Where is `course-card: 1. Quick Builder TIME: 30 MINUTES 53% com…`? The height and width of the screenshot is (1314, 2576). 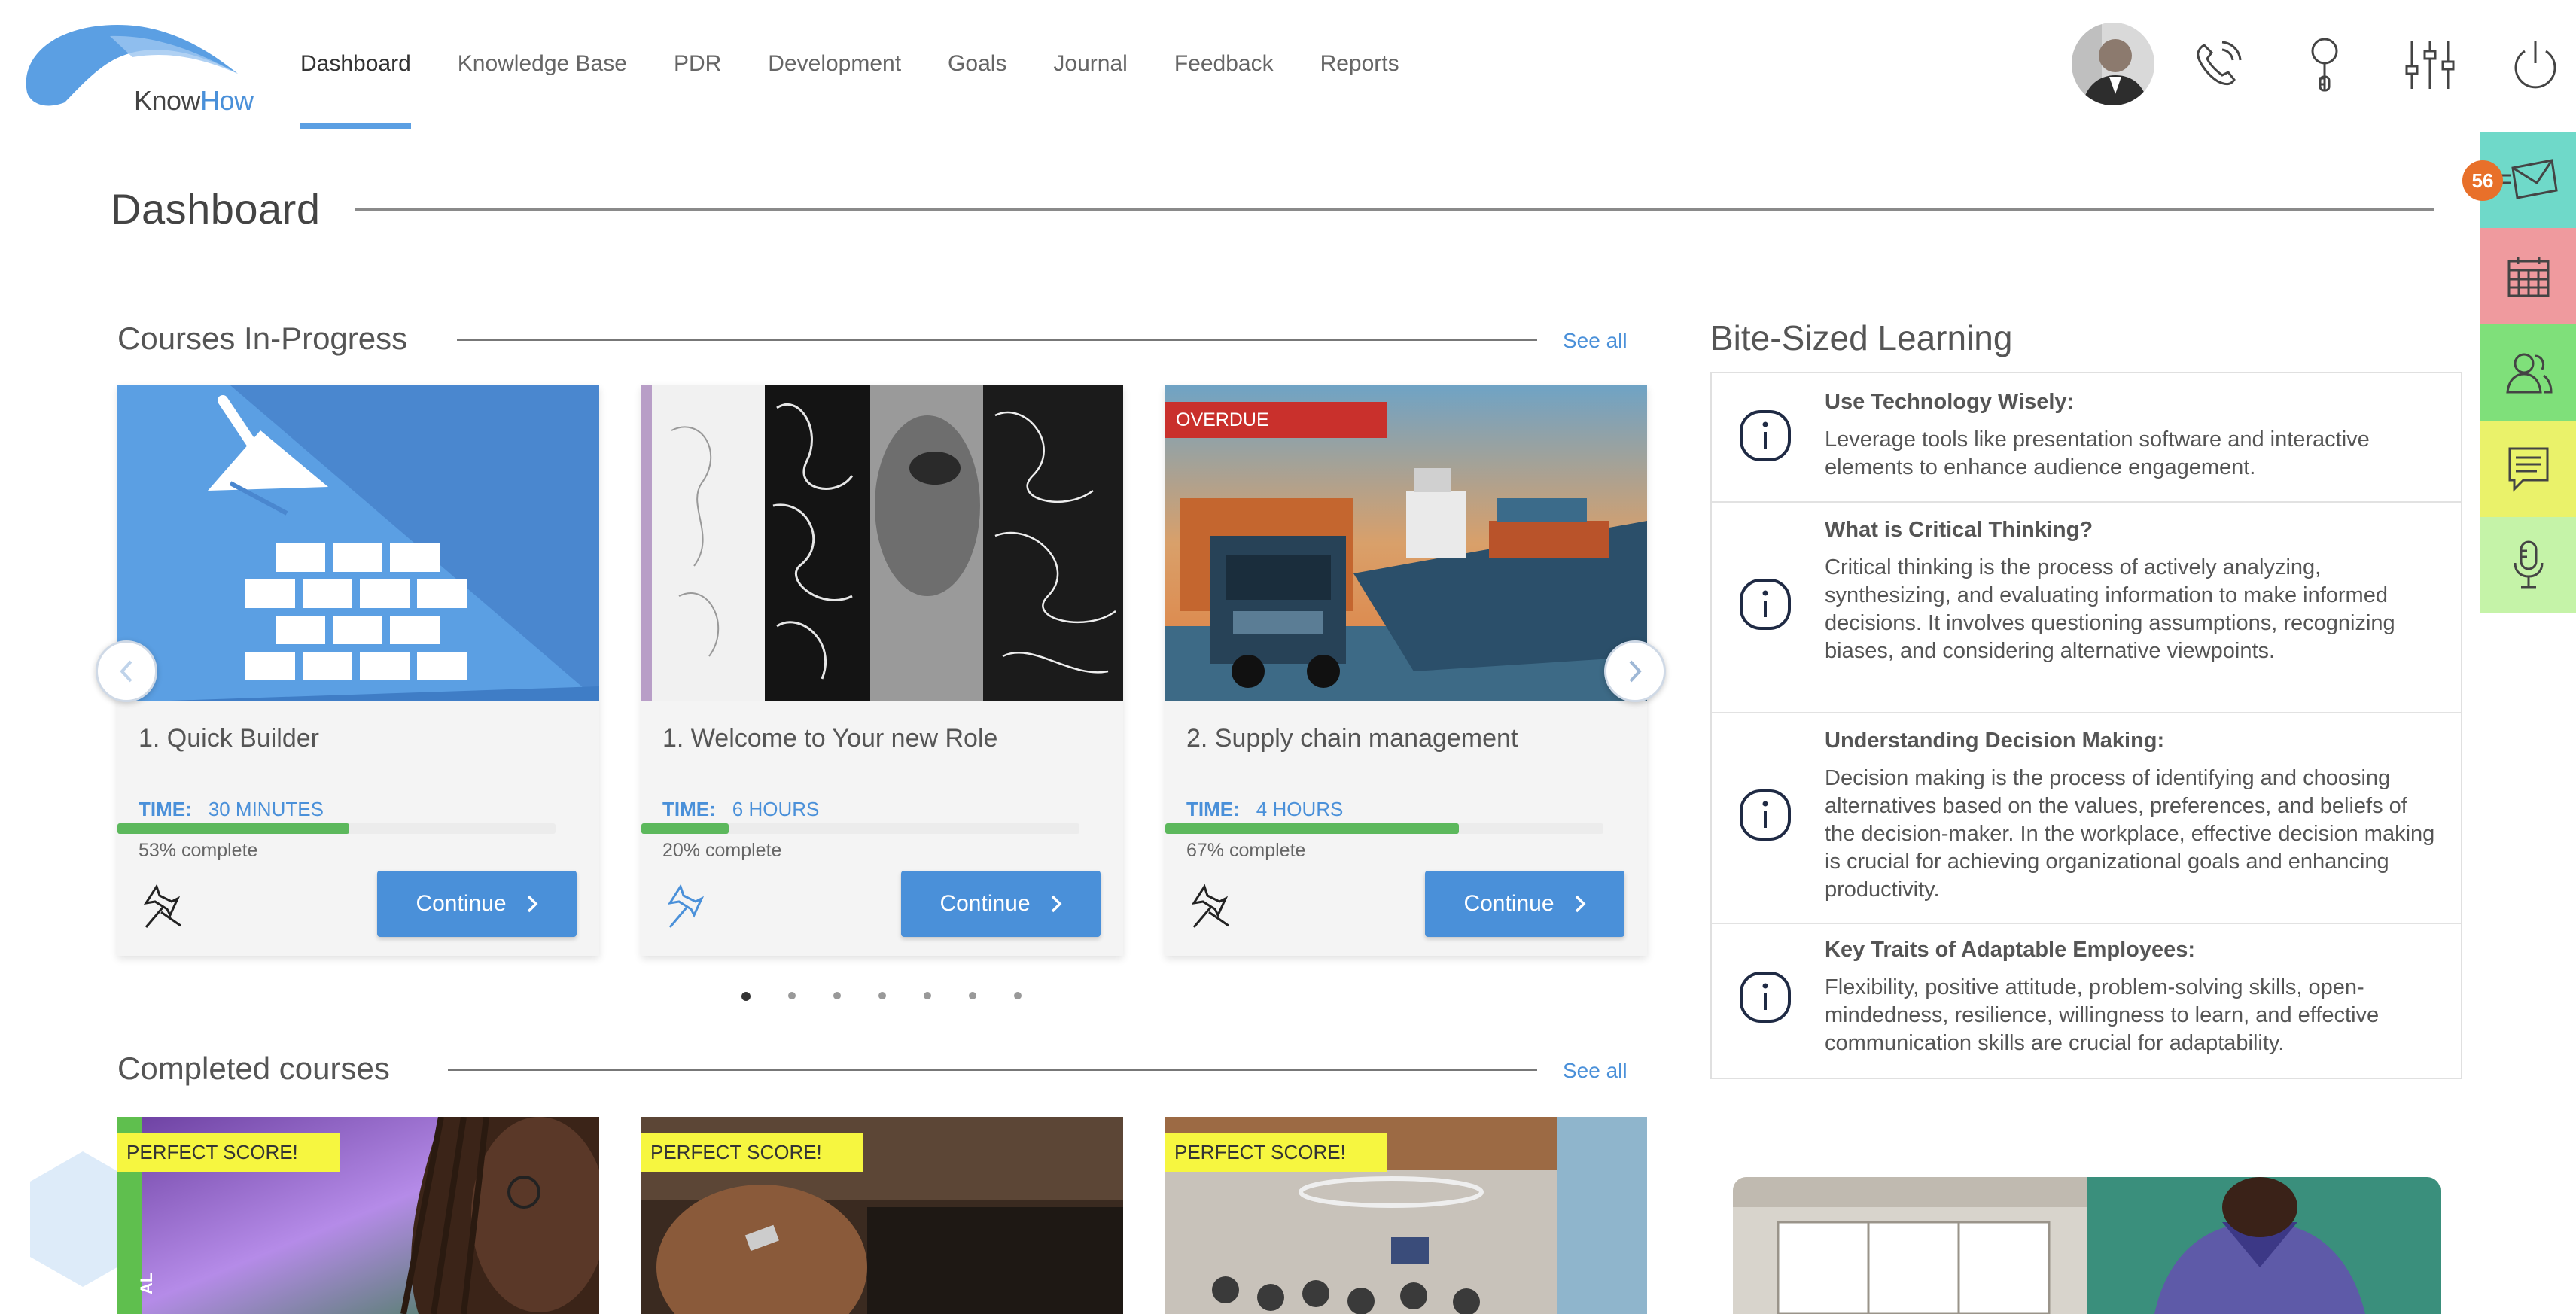
course-card: 1. Quick Builder TIME: 30 MINUTES 53% com… is located at coordinates (358, 670).